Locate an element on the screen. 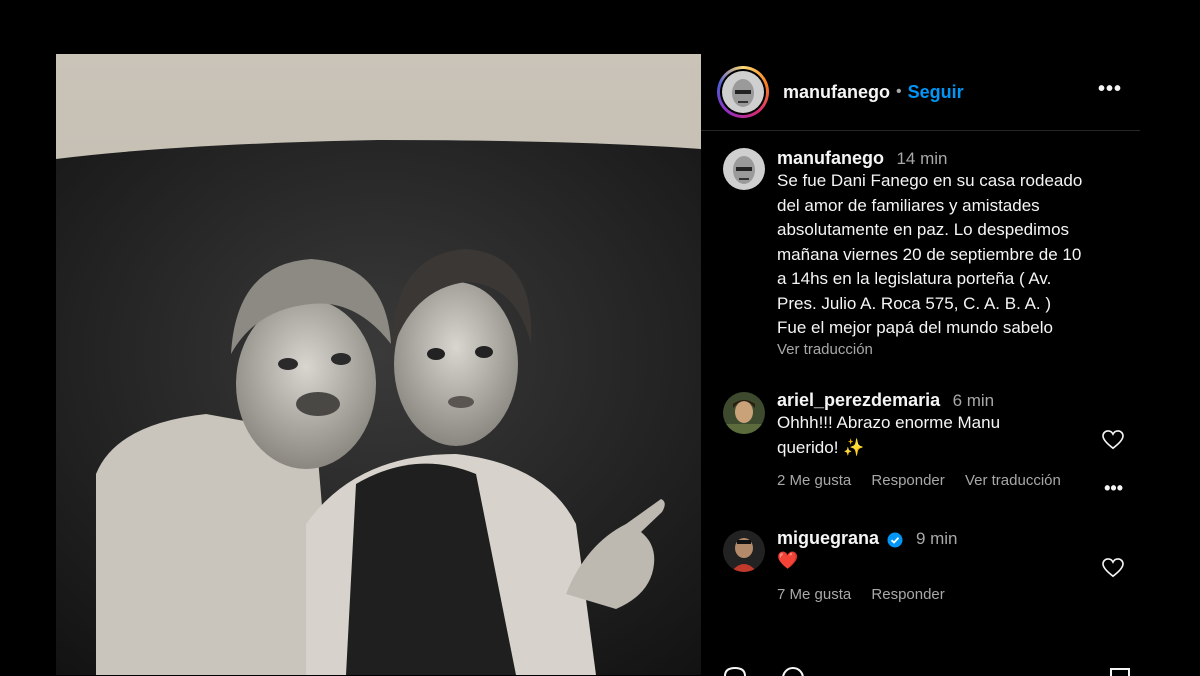 This screenshot has height=676, width=1200. comment-text: ❤️ is located at coordinates (788, 560).